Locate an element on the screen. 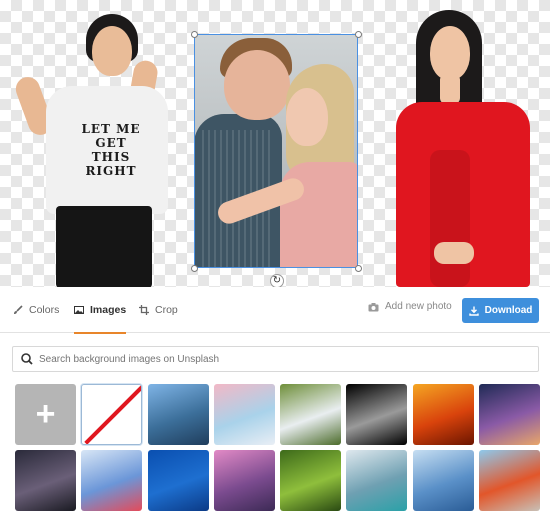  thumbnail-fire is located at coordinates (443, 414).